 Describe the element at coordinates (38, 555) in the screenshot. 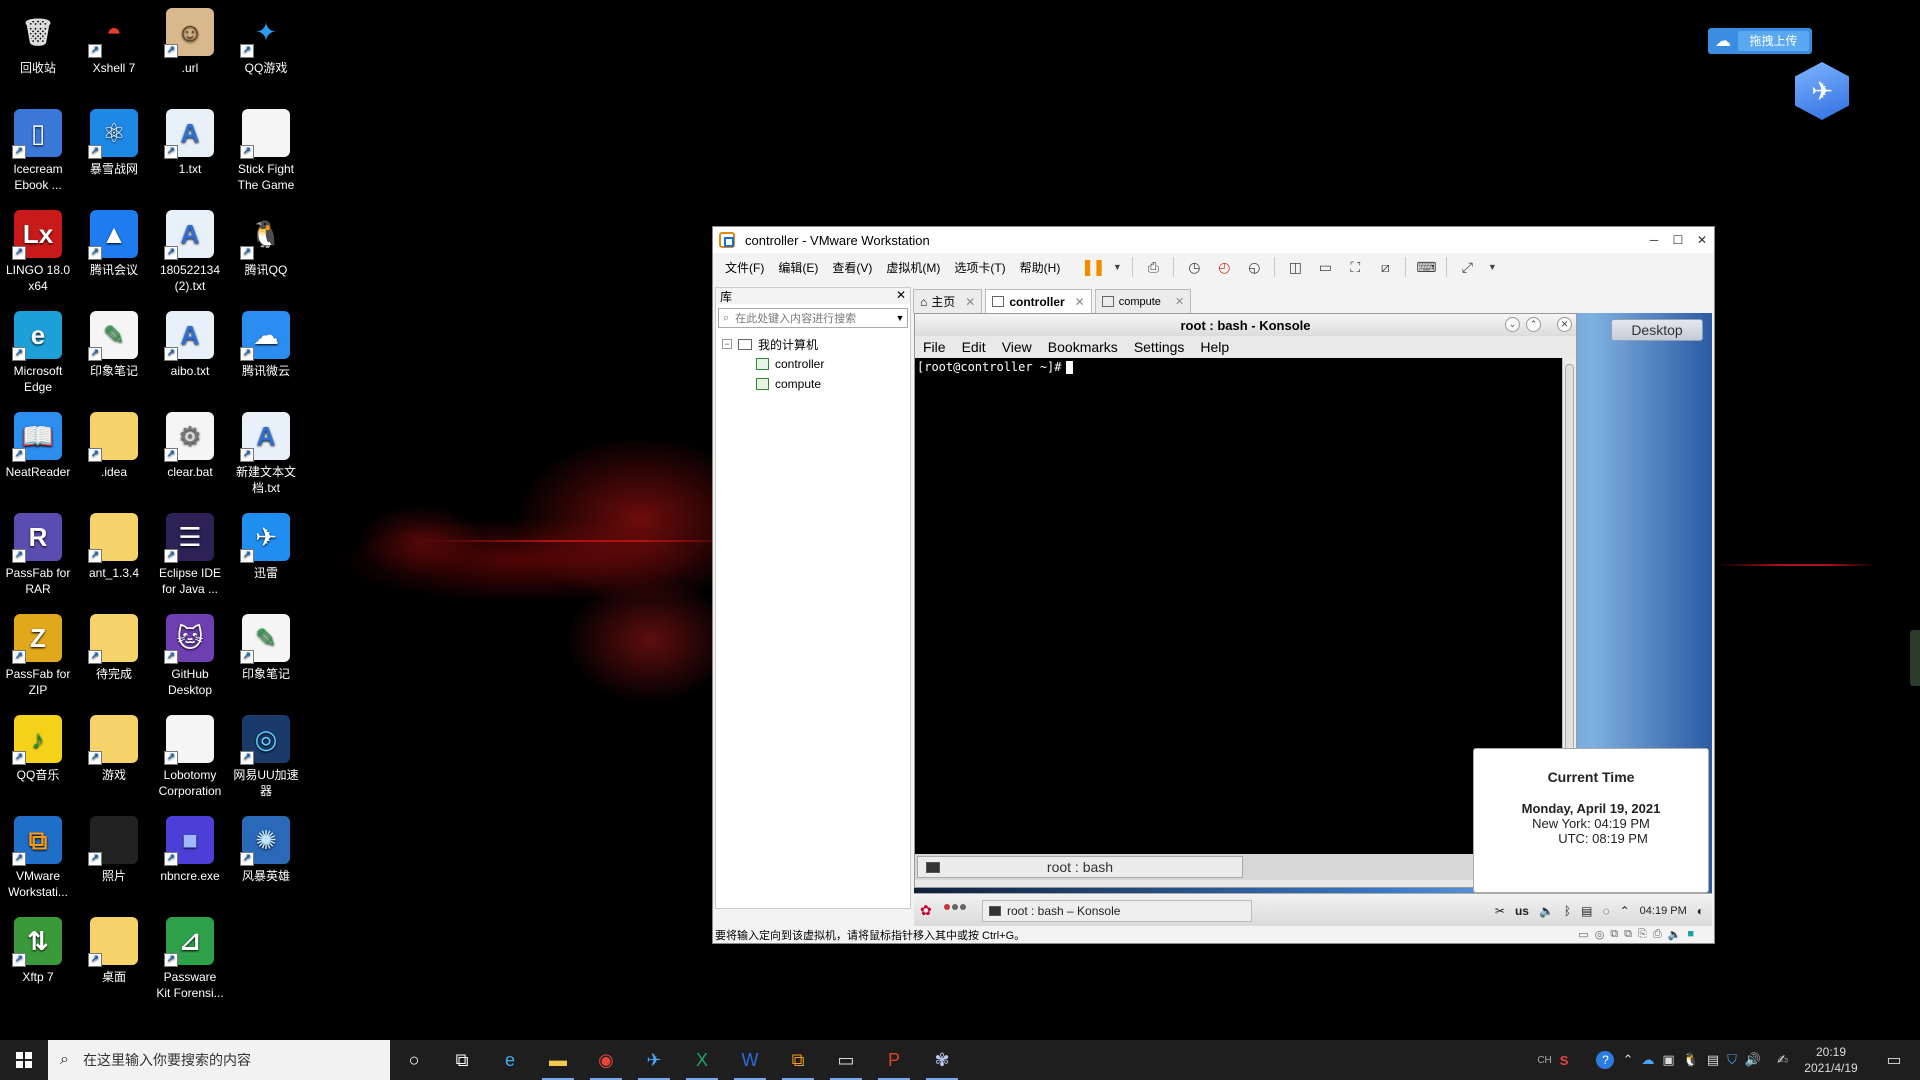

I see `desktop-icon: R ↗ PassFab for RAR` at that location.